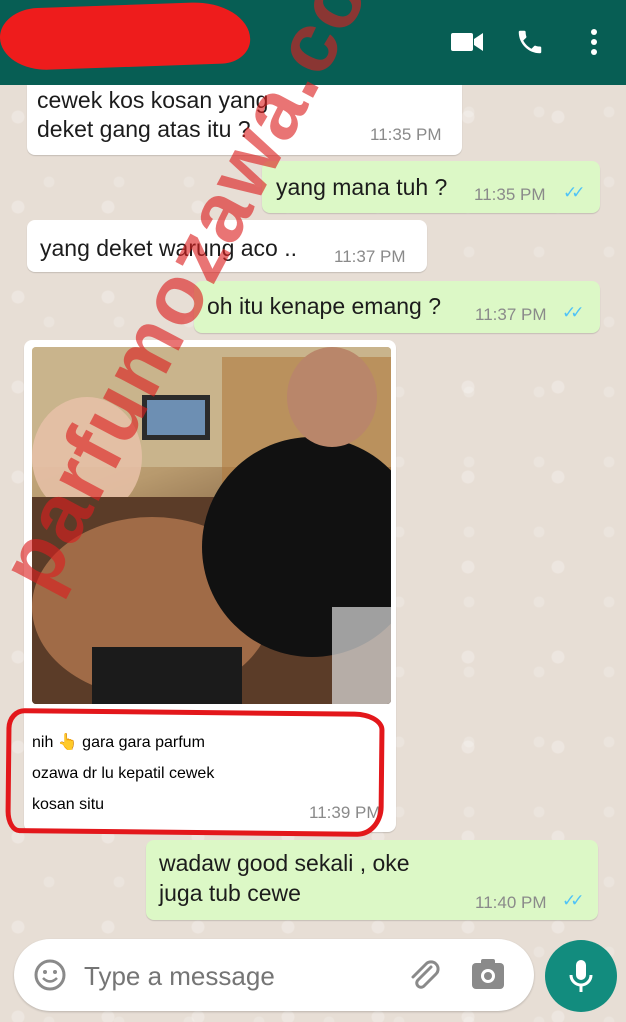 This screenshot has width=626, height=1022. I want to click on message-bubble-outgoing: yang mana tuh ? 11:35 PM ✓✓, so click(431, 187).